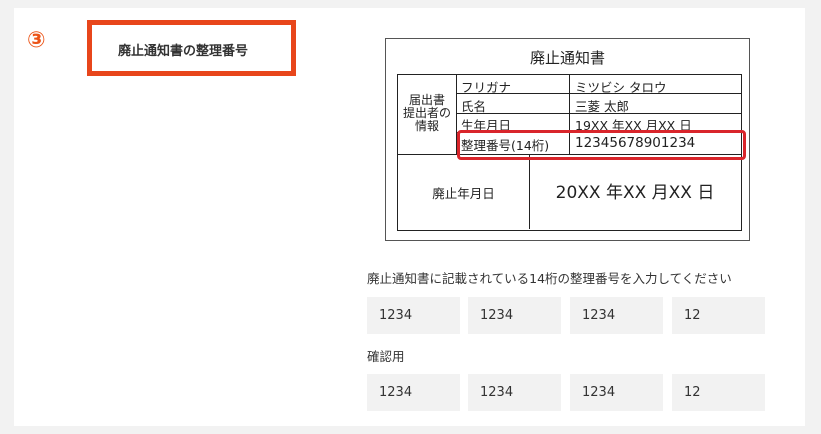 The height and width of the screenshot is (434, 821). Describe the element at coordinates (486, 87) in the screenshot. I see `row-field: フリガナ` at that location.